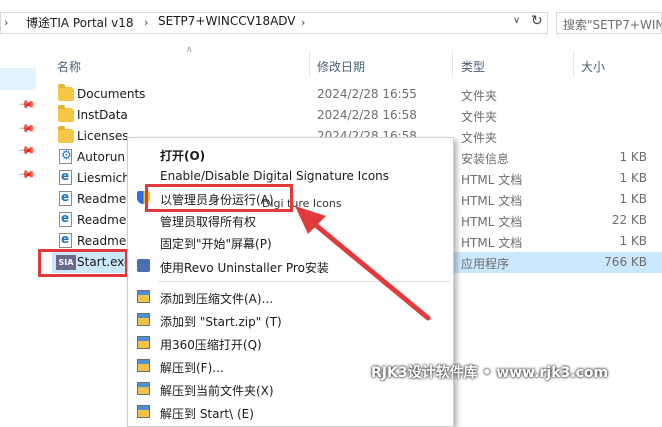 This screenshot has height=427, width=662. Describe the element at coordinates (490, 373) in the screenshot. I see `watermark-text: RJK3设计软件库 • www.rjk3.com` at that location.